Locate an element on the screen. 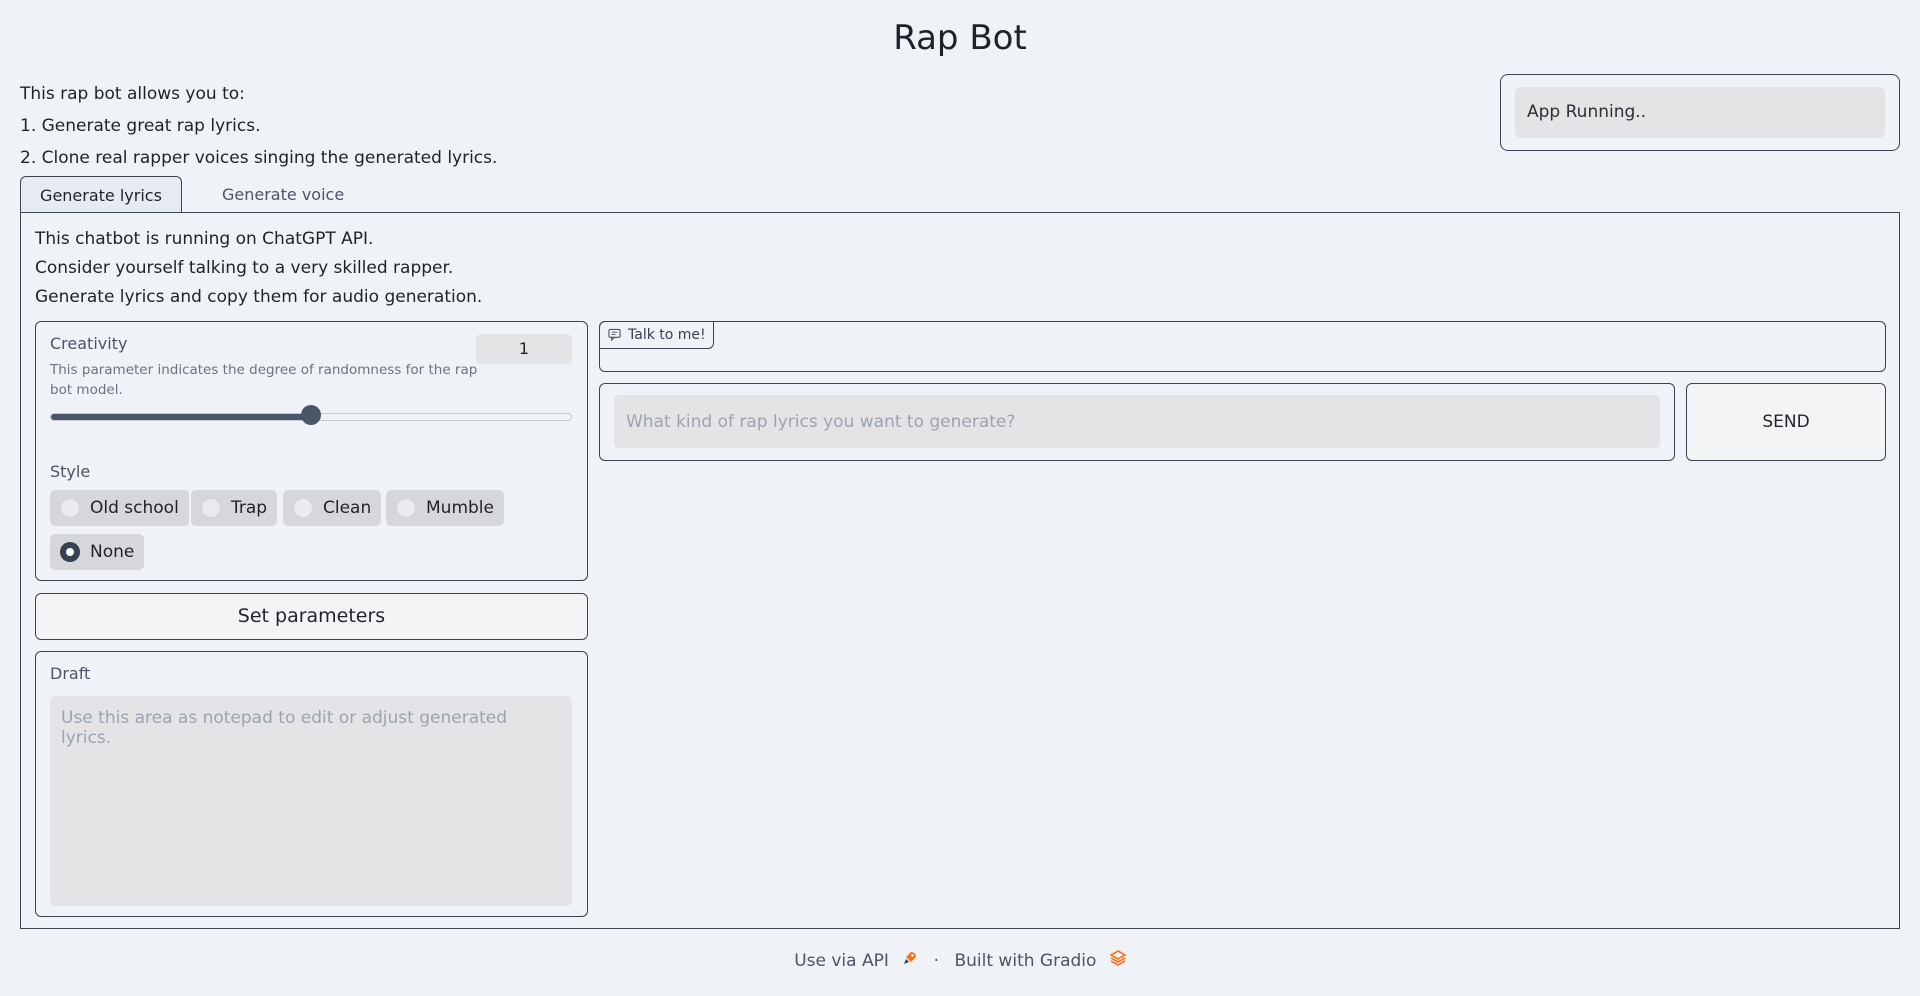 The image size is (1920, 996). intro-line: This rap bot allows you to: is located at coordinates (132, 94).